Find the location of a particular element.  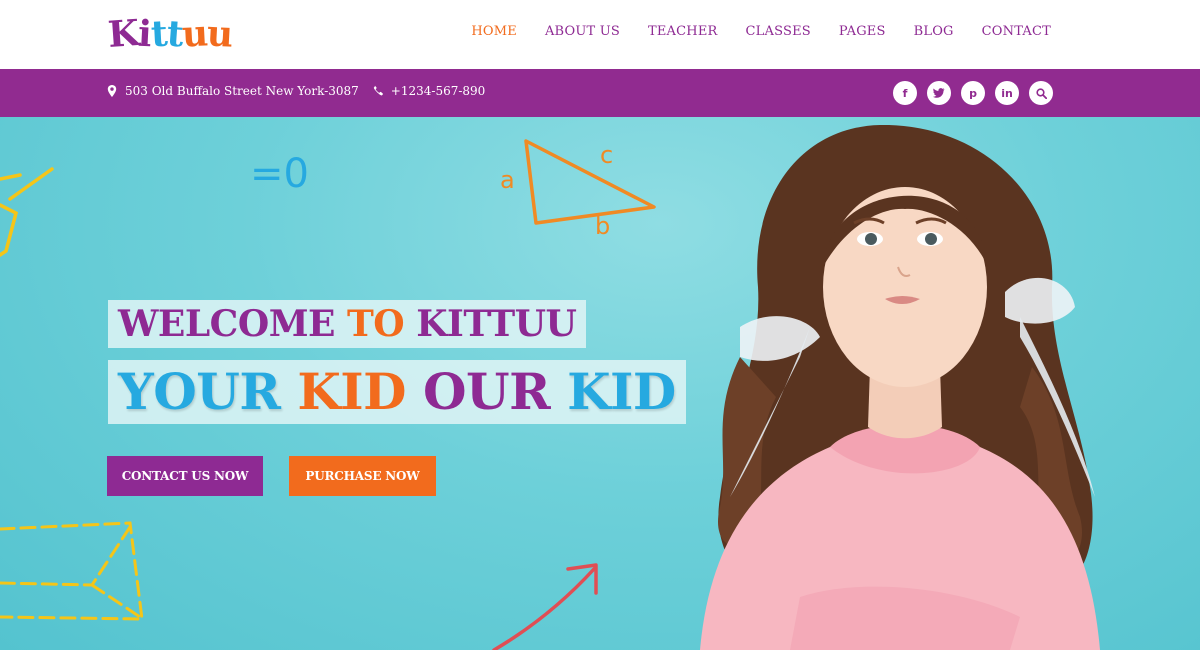

linkedin-icon: in is located at coordinates (1007, 93).